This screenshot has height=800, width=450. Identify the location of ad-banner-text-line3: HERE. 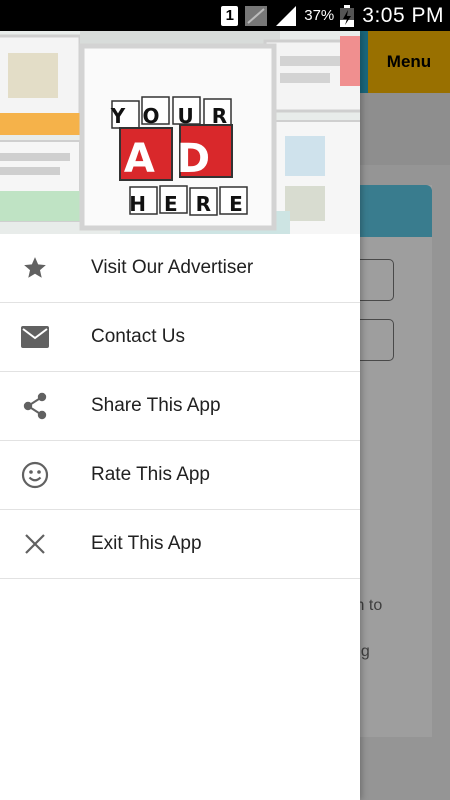
(194, 204).